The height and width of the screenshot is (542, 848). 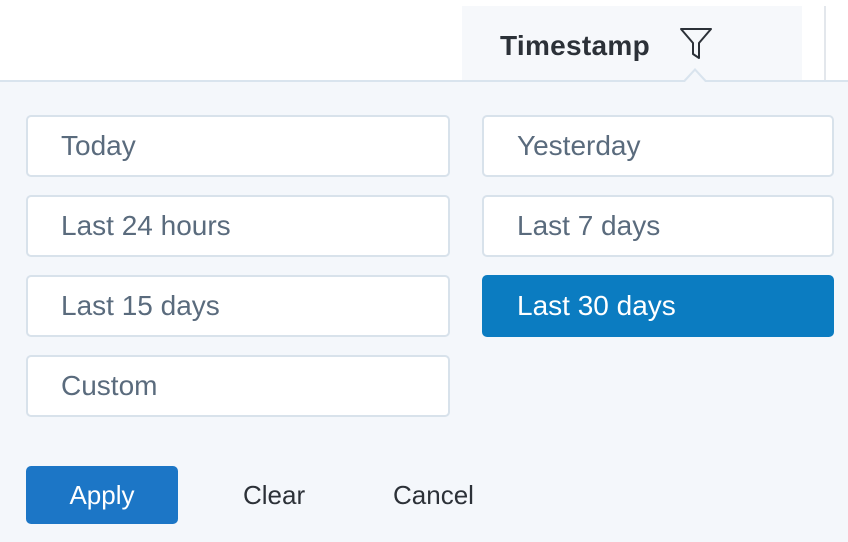 I want to click on option-last-7-days: Last 7 days, so click(x=658, y=226).